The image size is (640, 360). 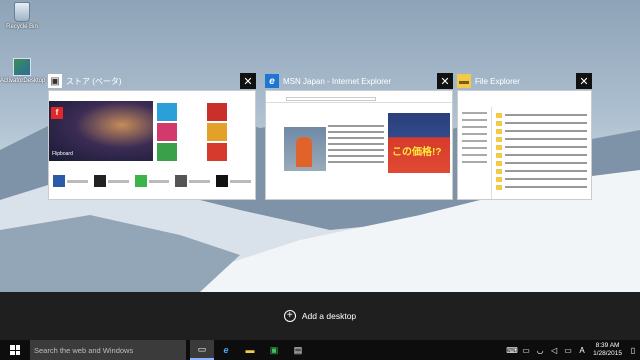 I want to click on taskbar-store-beta: ▤, so click(x=298, y=350).